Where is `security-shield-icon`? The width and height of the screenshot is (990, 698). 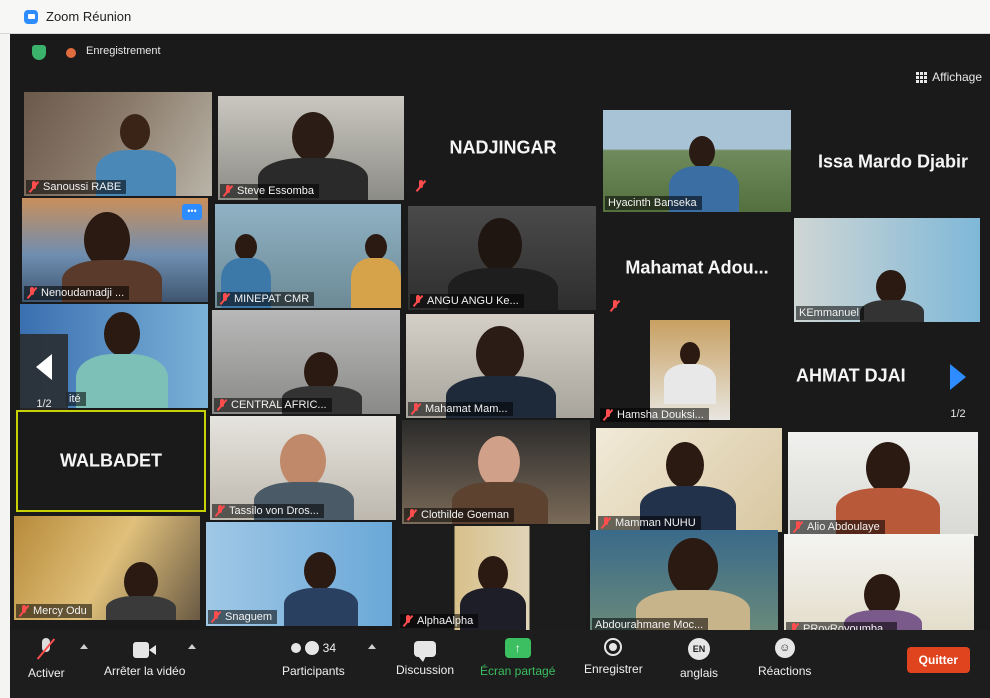
security-shield-icon is located at coordinates (39, 52).